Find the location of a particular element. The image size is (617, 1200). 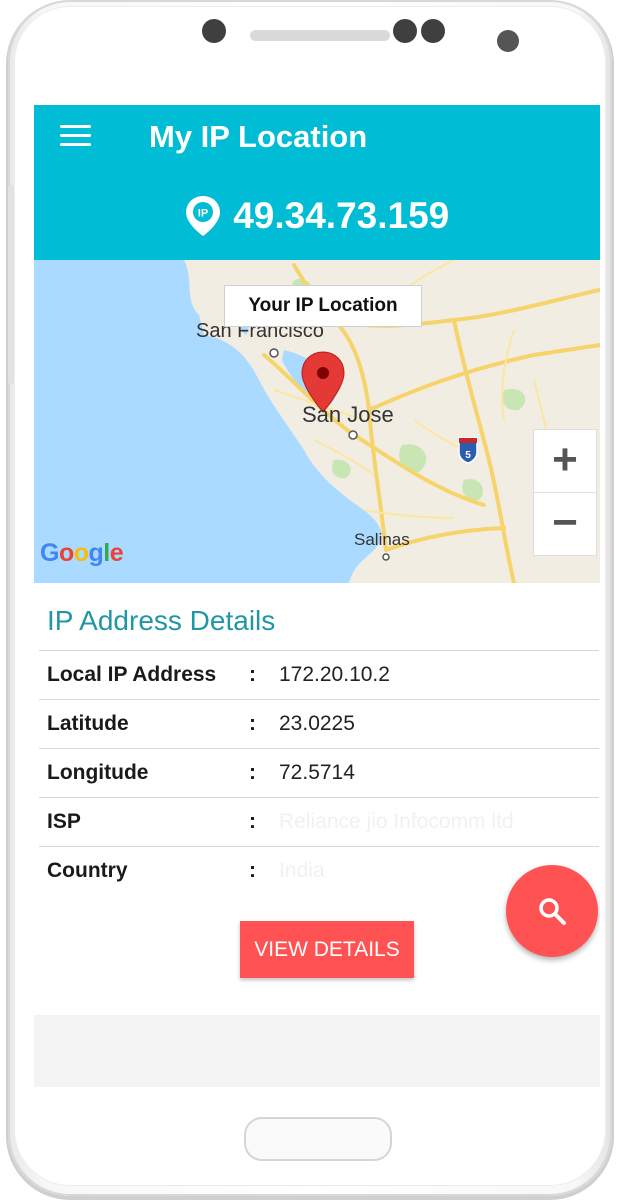

row-value: 23.0225 is located at coordinates (317, 723).